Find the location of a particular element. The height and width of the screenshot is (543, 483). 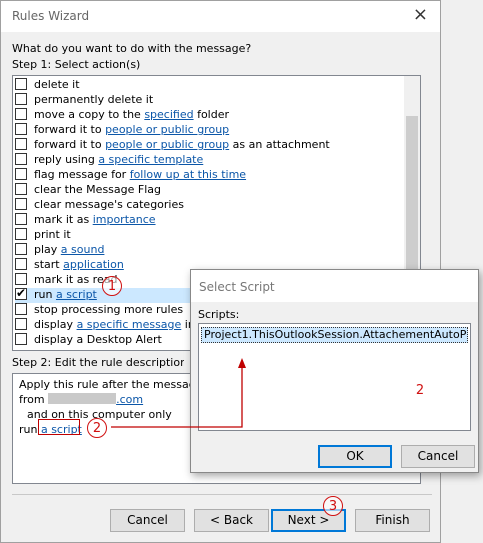

annotation-badge-2-dialog: 2 is located at coordinates (420, 390).